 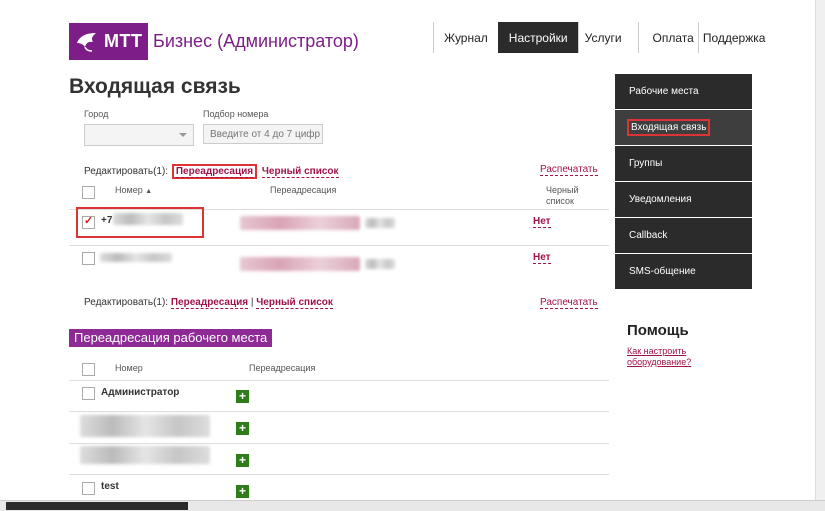 What do you see at coordinates (683, 235) in the screenshot?
I see `sidebar-item-callback: Callback` at bounding box center [683, 235].